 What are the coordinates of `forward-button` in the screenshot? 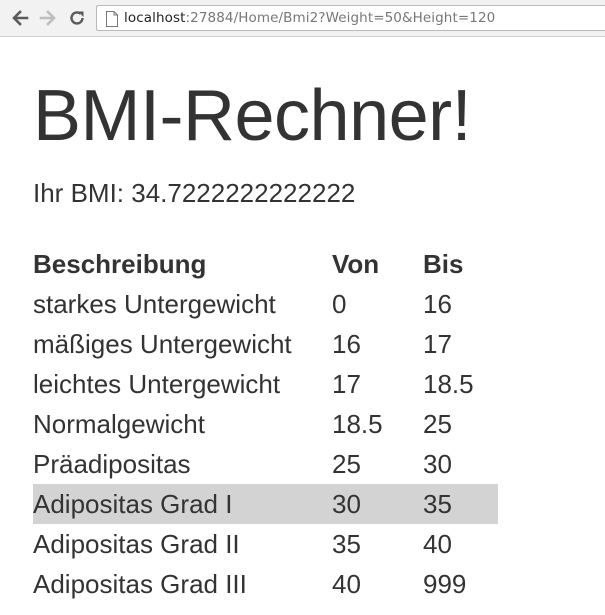 It's located at (48, 18).